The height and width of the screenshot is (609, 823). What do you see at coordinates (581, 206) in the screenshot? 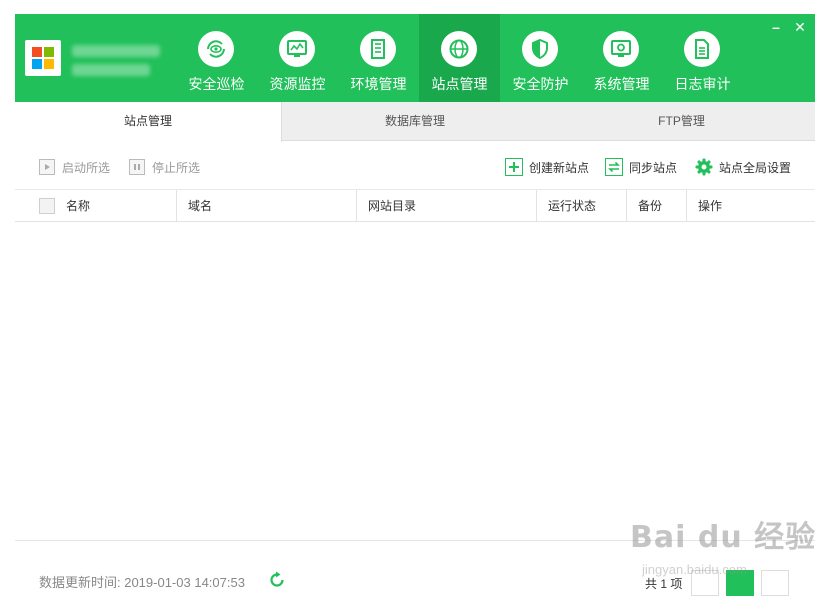
I see `column-header-run-status: 运行状态` at bounding box center [581, 206].